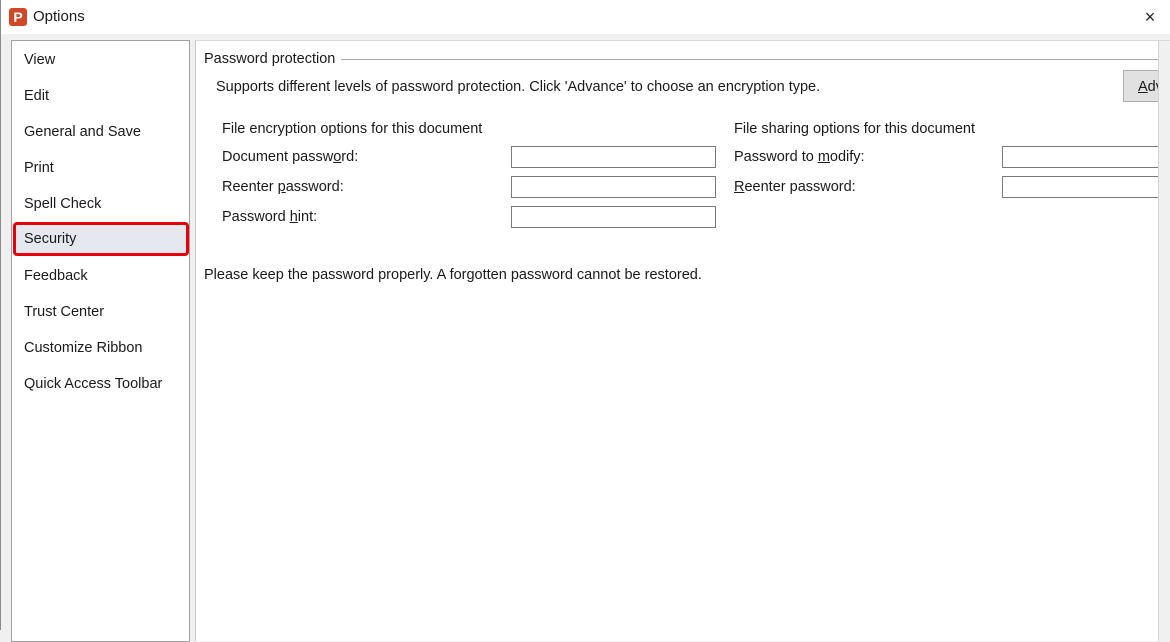 The width and height of the screenshot is (1170, 642). Describe the element at coordinates (613, 157) in the screenshot. I see `document-password-input` at that location.